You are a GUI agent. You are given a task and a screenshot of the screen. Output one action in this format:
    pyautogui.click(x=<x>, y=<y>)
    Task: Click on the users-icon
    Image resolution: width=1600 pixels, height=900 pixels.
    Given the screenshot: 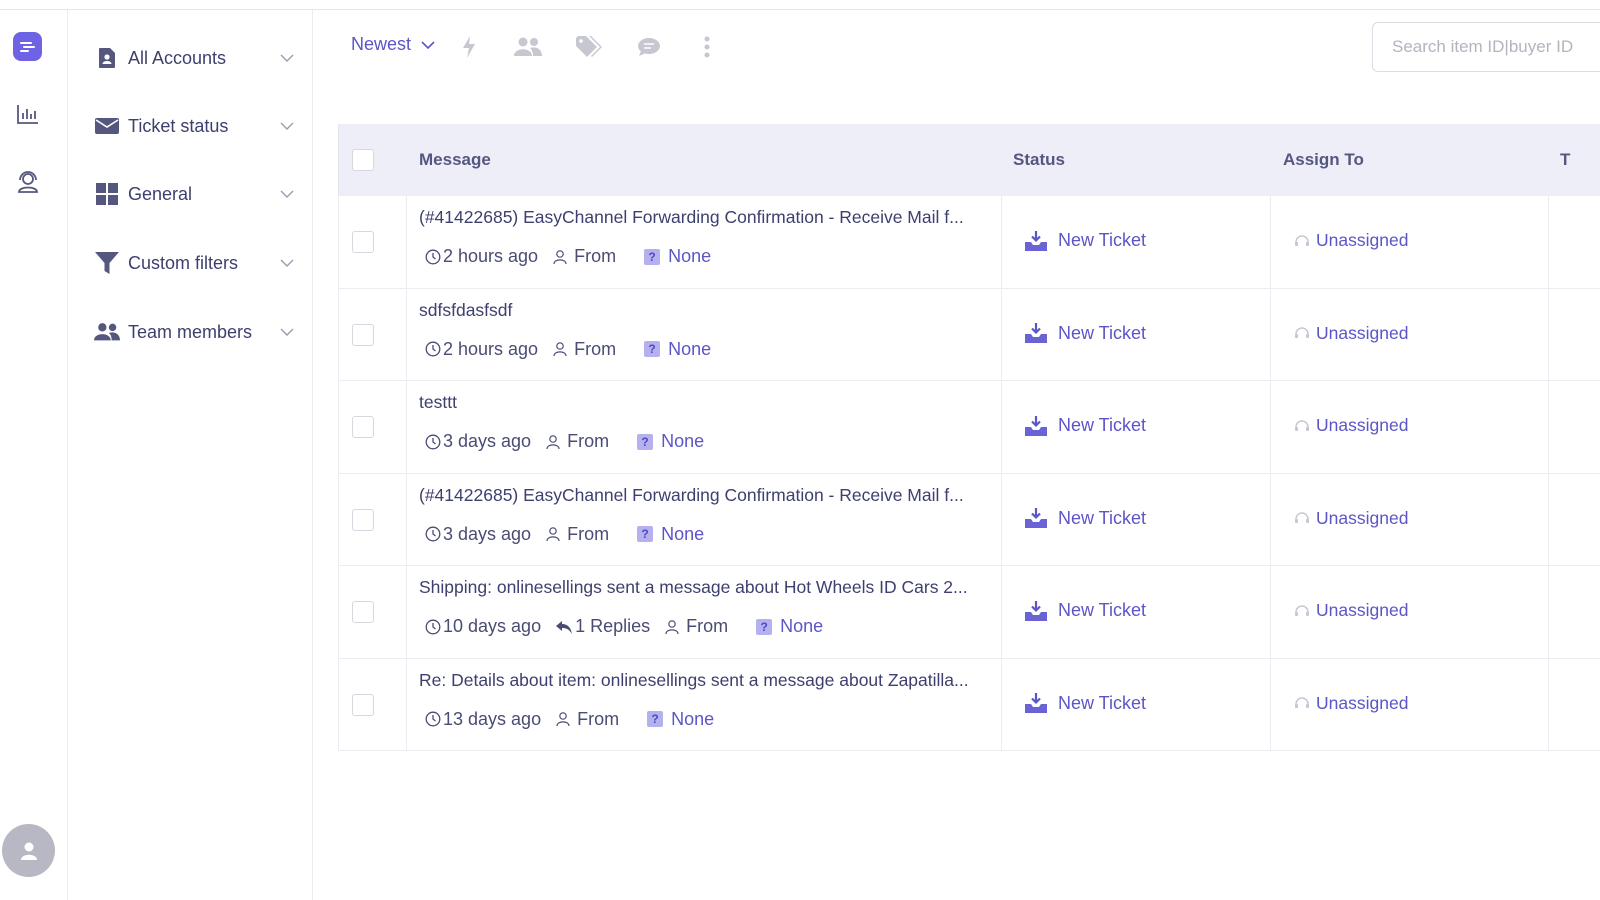 What is the action you would take?
    pyautogui.click(x=528, y=47)
    